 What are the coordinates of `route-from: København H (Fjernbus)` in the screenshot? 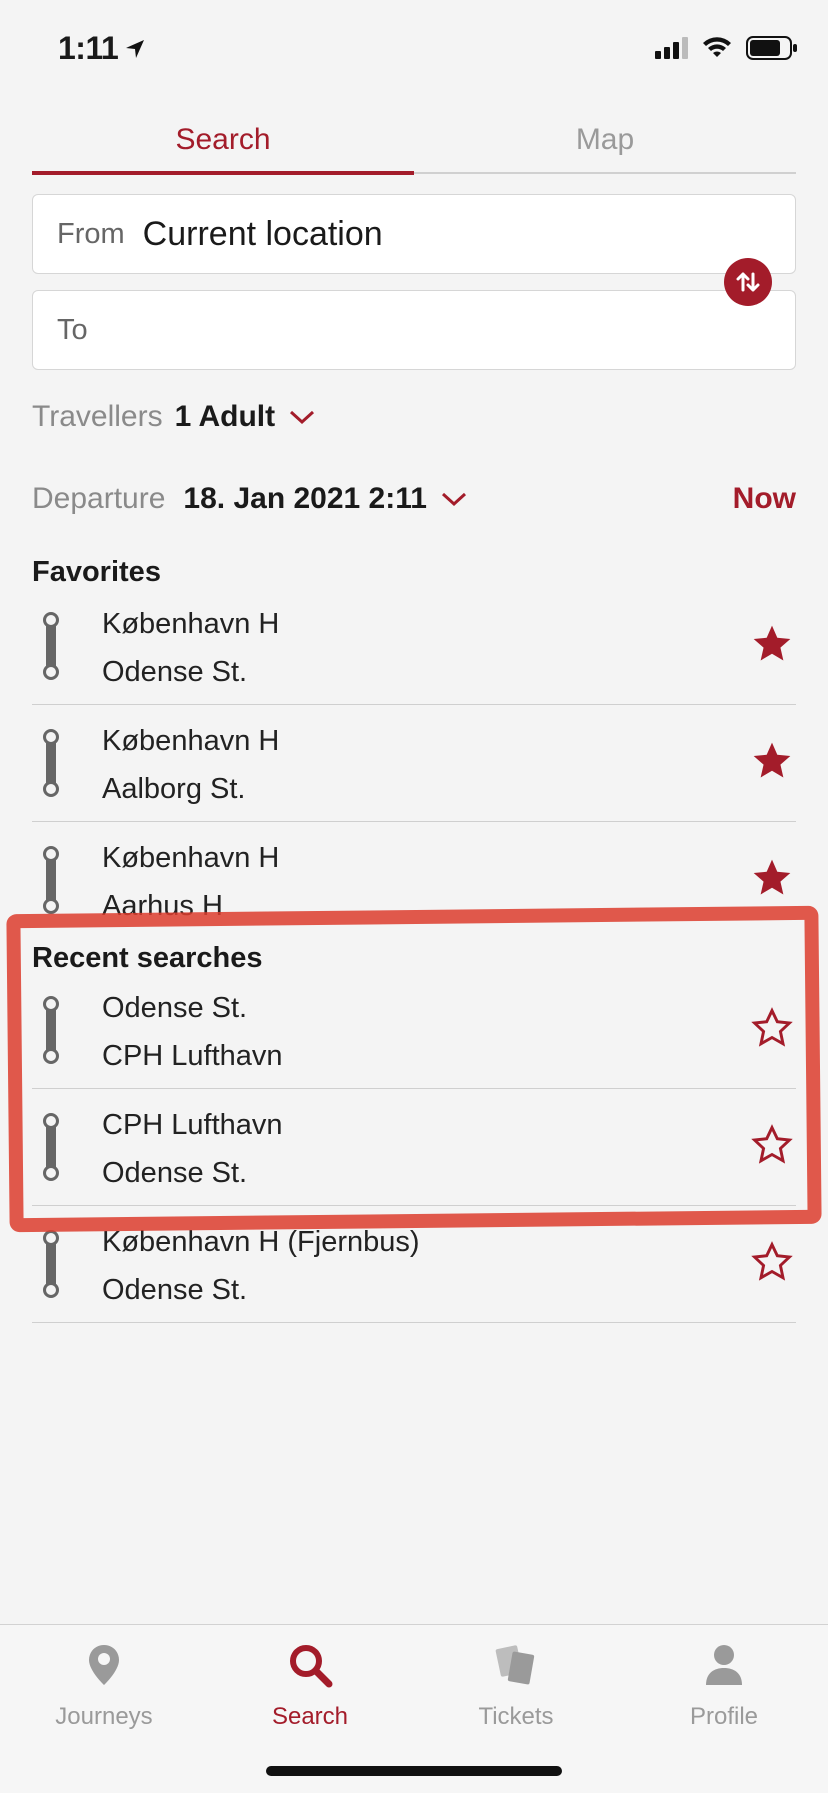 It's located at (261, 1242).